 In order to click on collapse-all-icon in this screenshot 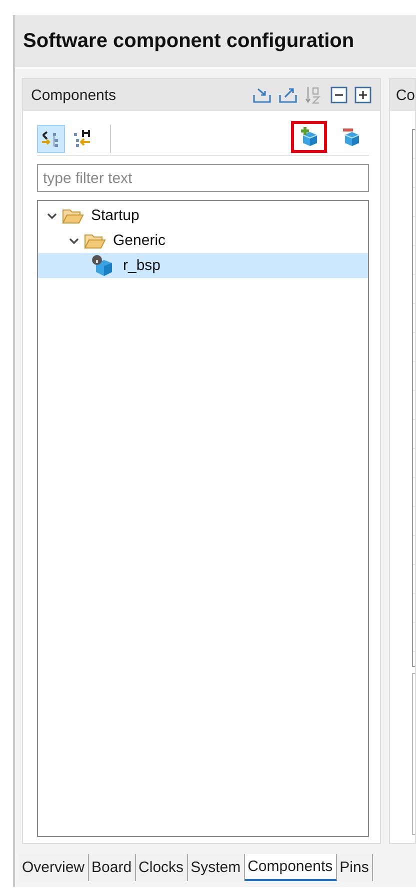, I will do `click(339, 95)`.